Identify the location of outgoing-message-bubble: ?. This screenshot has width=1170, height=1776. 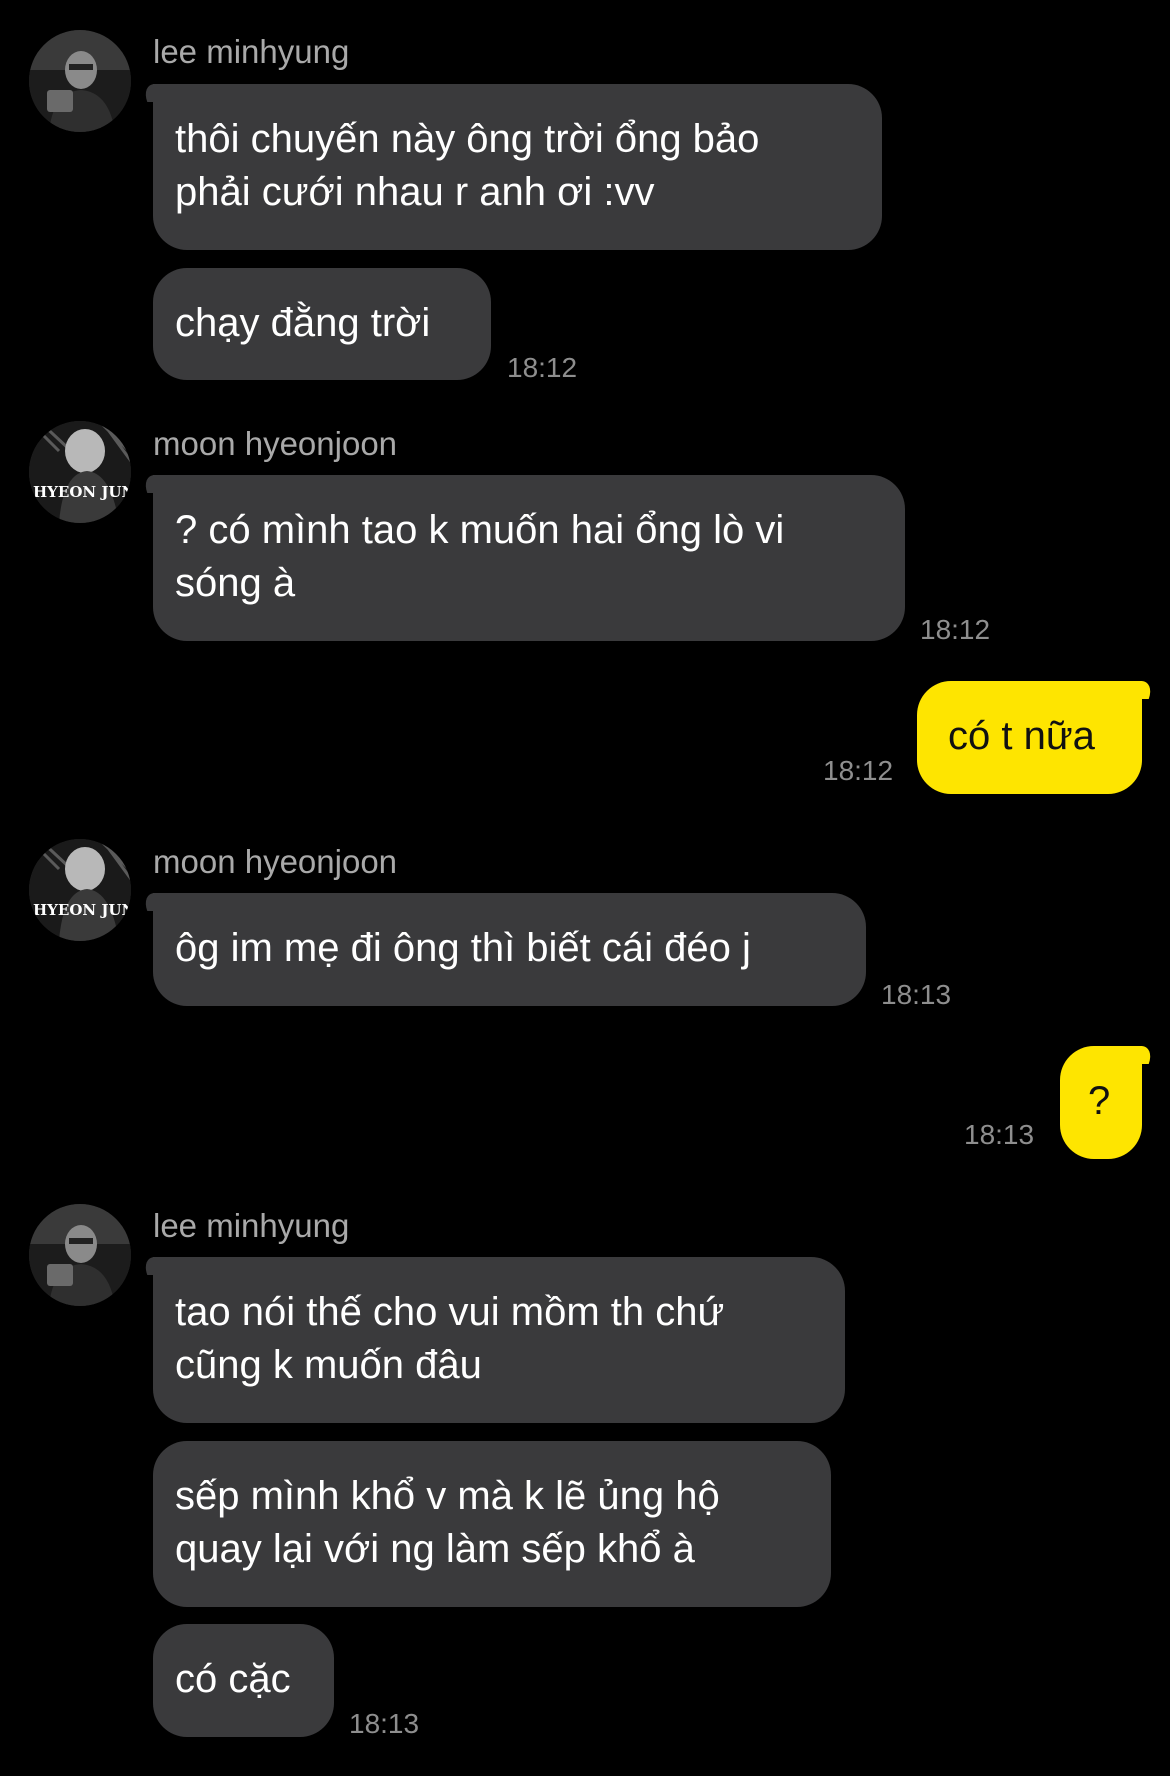
(1101, 1102).